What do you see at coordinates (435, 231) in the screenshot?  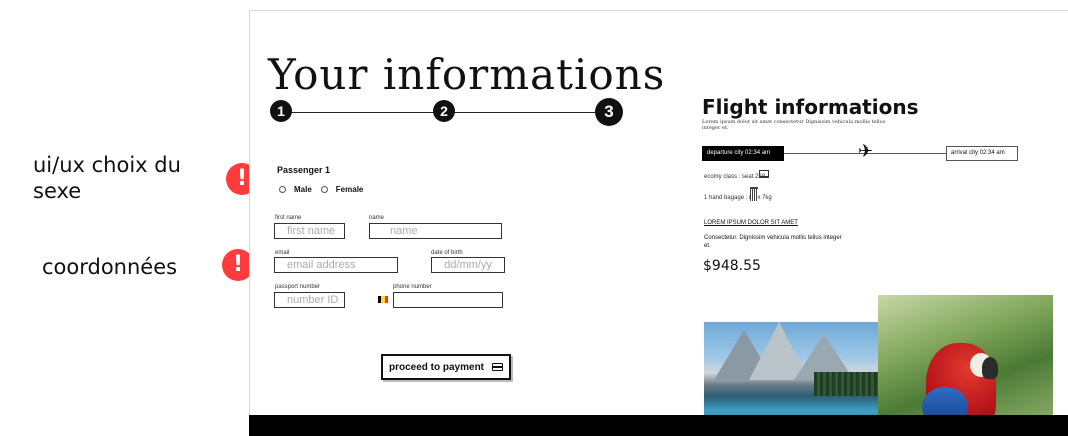 I see `name-field: name` at bounding box center [435, 231].